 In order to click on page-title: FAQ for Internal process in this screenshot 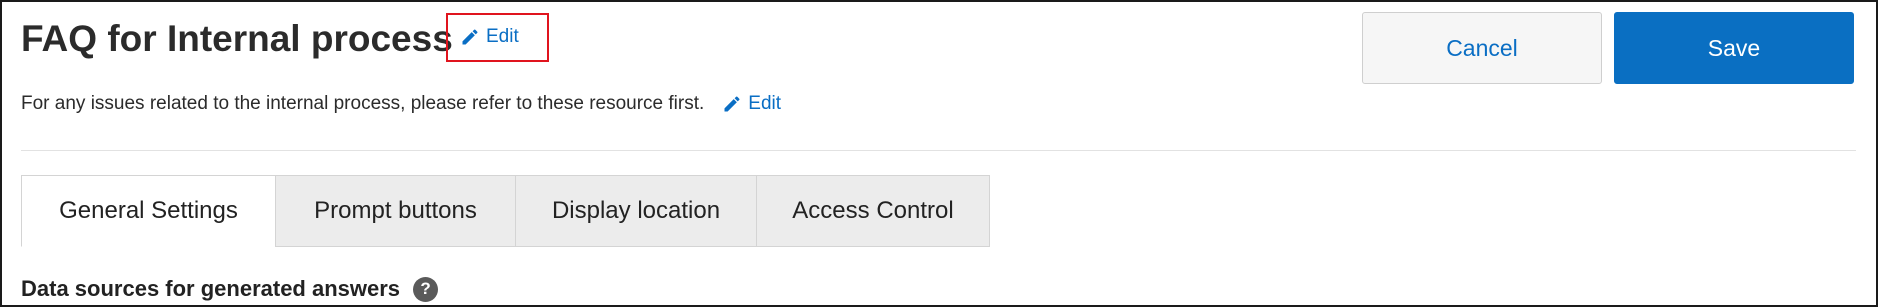, I will do `click(237, 38)`.